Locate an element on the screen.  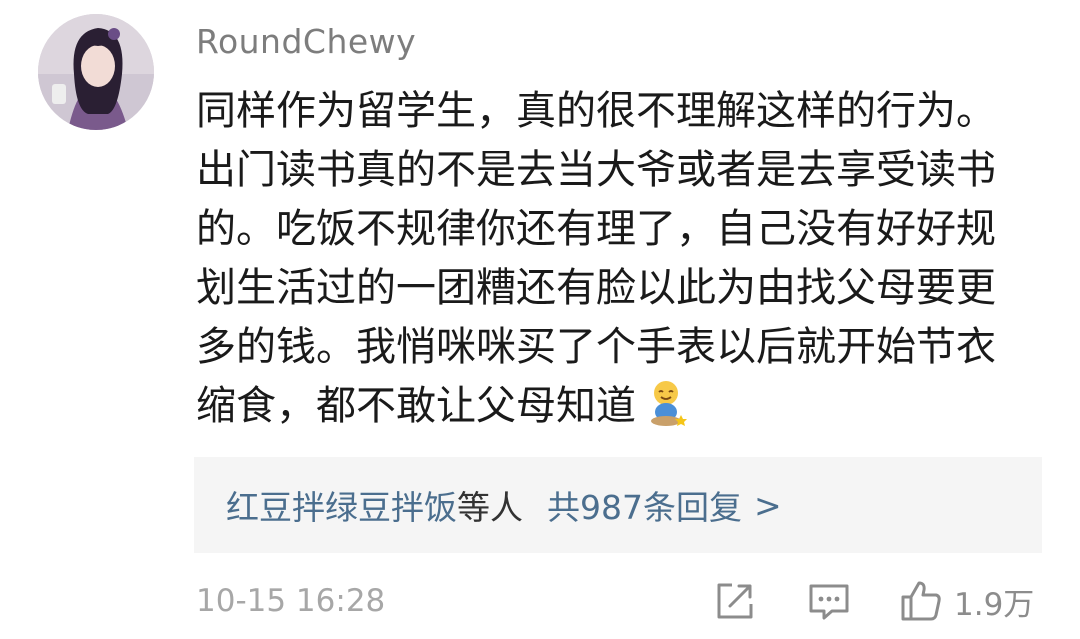
reply-count-link: 共987条回复 is located at coordinates (644, 505).